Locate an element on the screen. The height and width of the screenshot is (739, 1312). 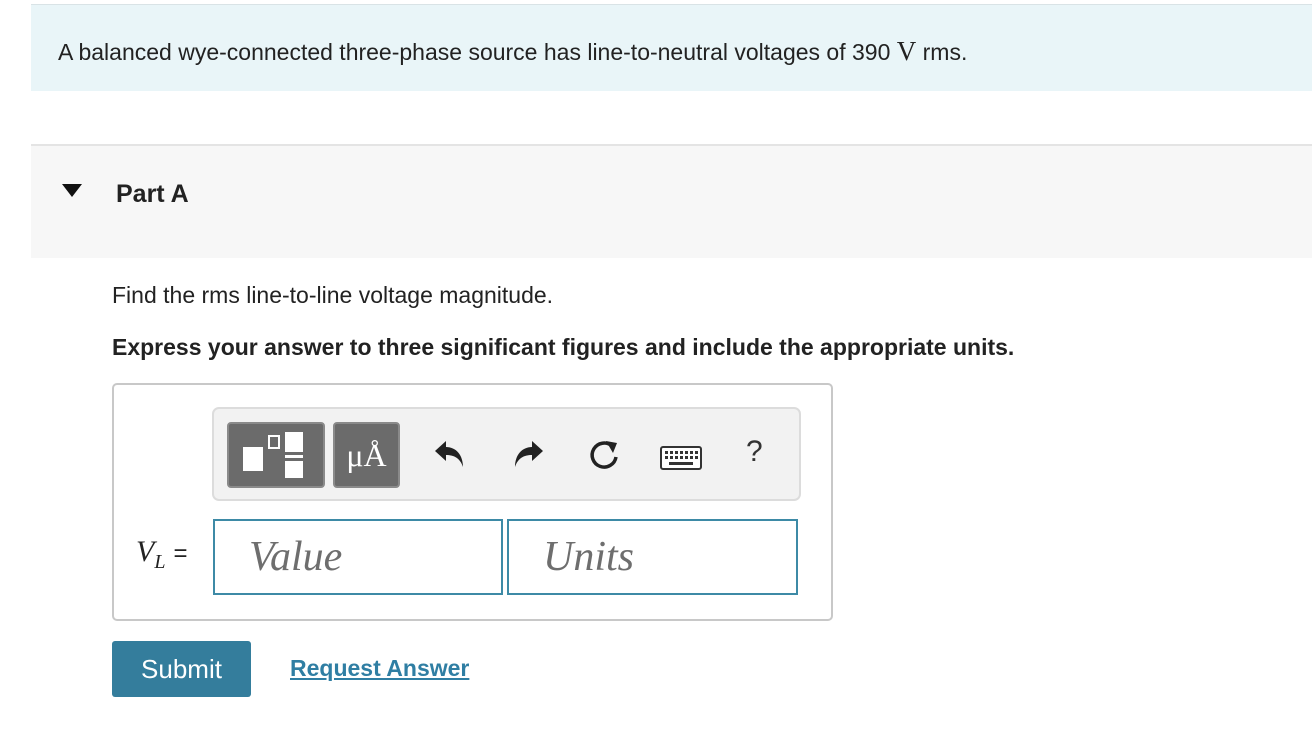
value-input is located at coordinates (358, 557).